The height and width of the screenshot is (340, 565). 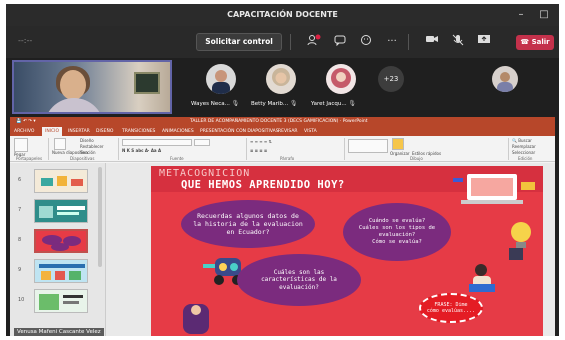 I want to click on group-label: Diapositivas, so click(x=82, y=158).